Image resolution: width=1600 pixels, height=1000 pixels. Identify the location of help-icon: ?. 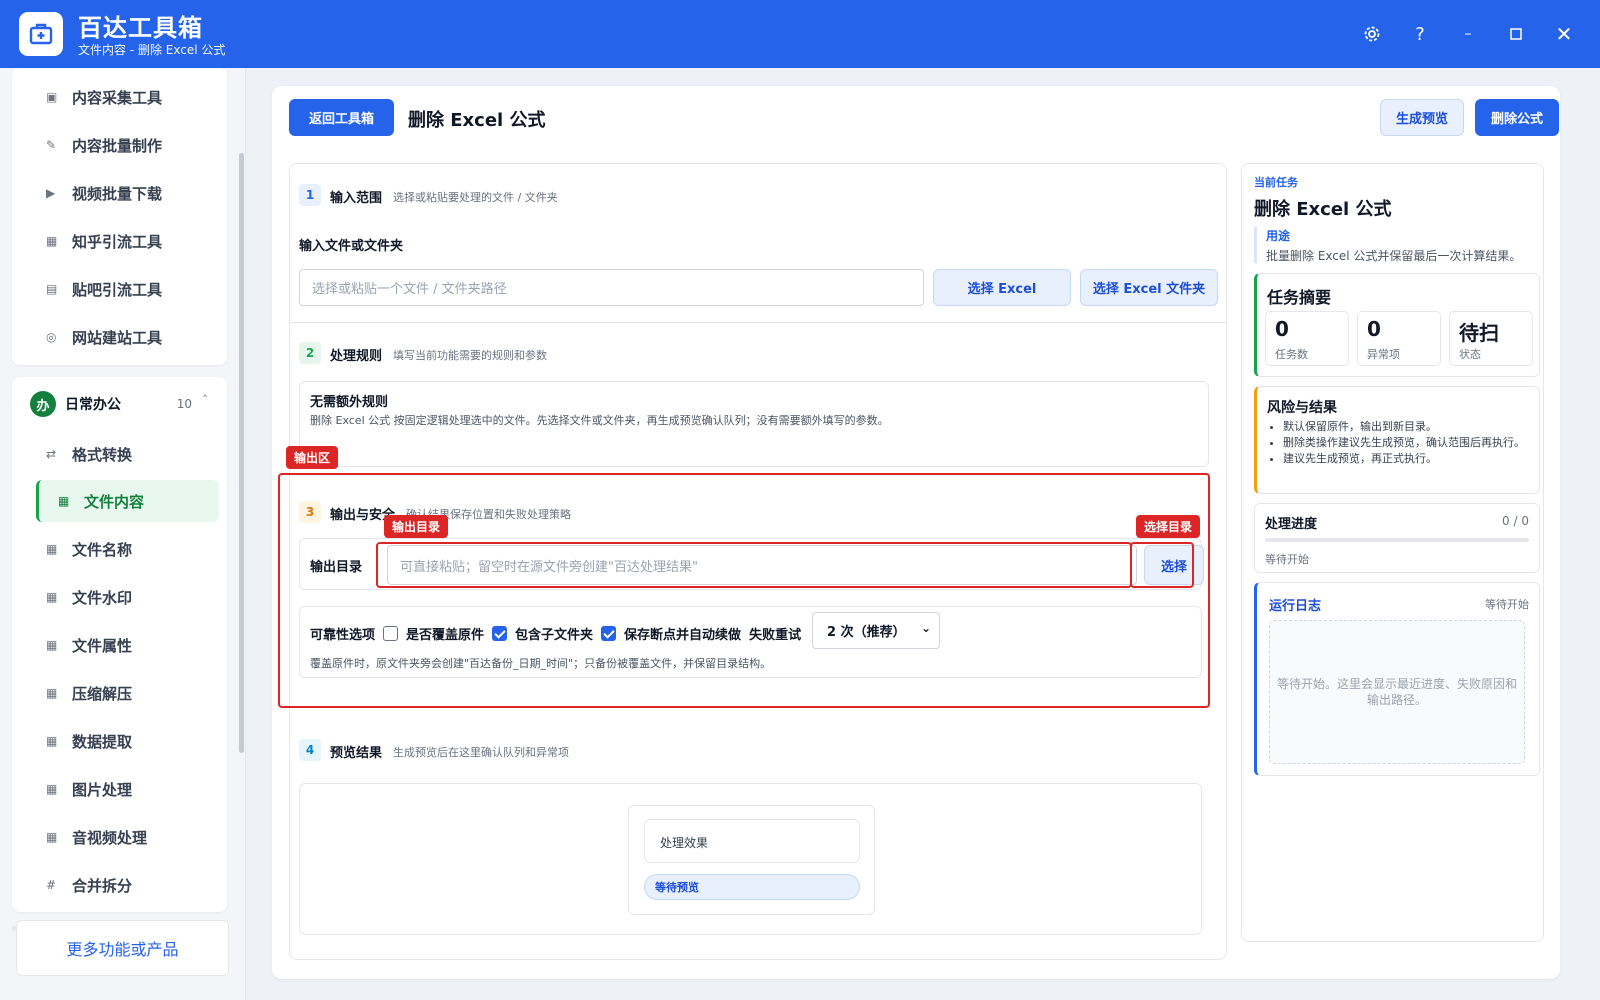
(1420, 34).